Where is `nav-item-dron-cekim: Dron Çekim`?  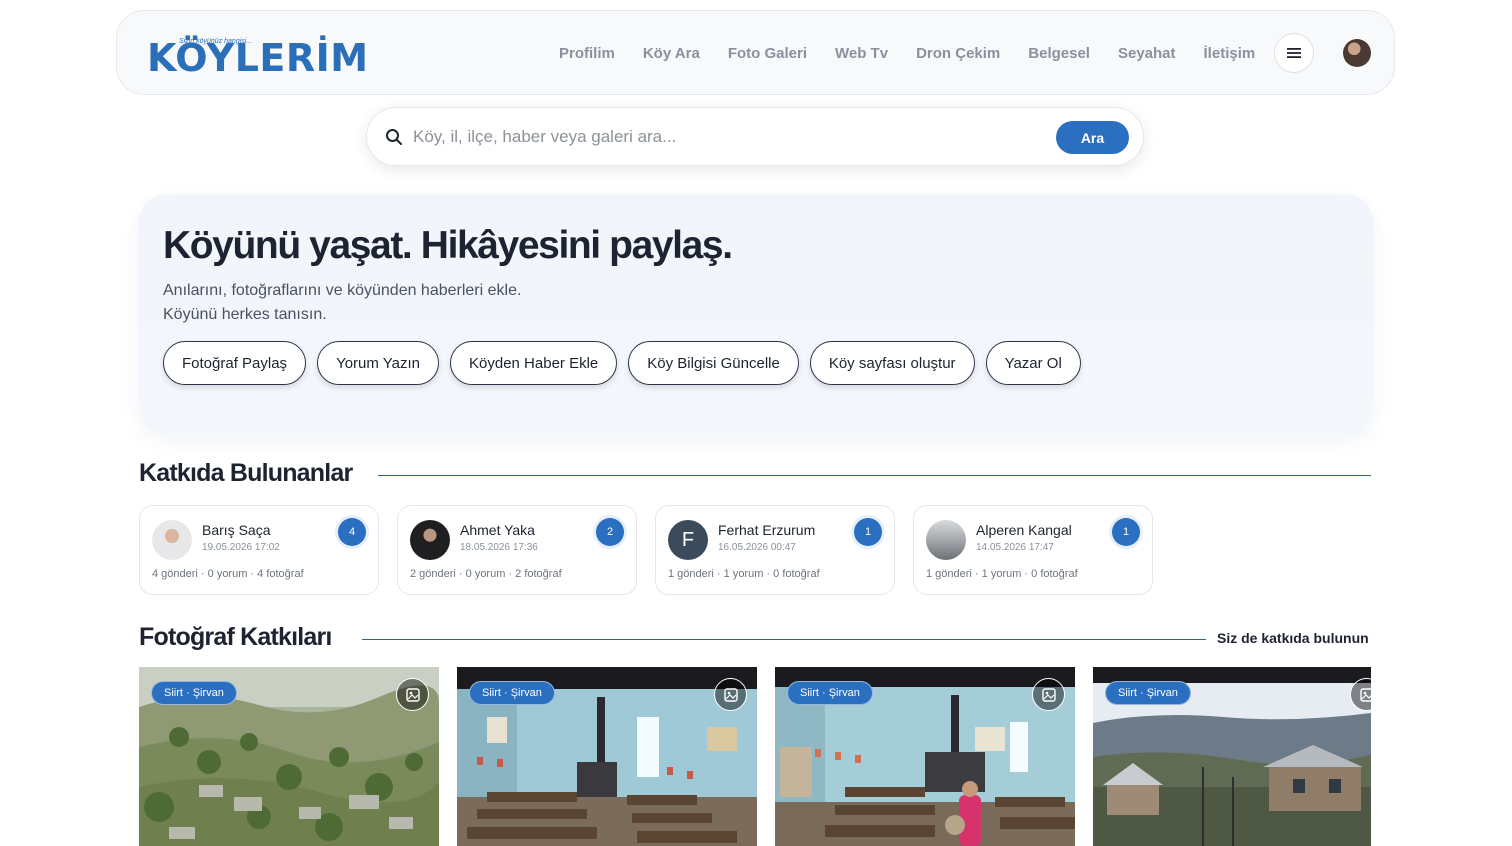 nav-item-dron-cekim: Dron Çekim is located at coordinates (958, 53).